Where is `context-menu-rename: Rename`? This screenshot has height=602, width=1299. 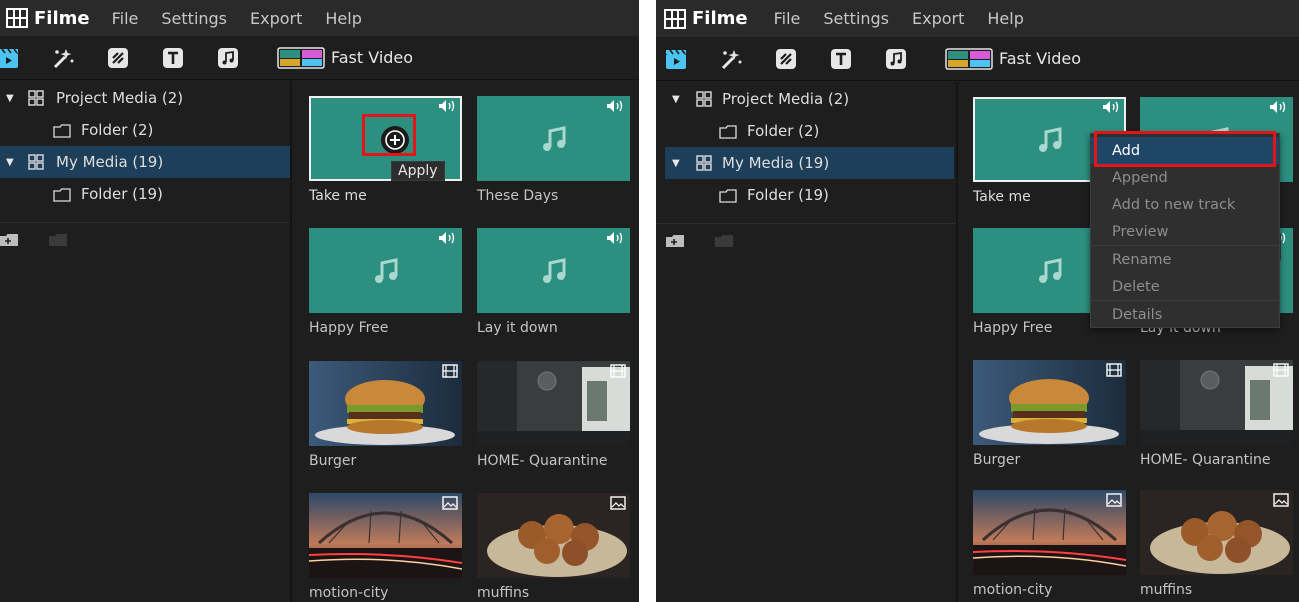
context-menu-rename: Rename is located at coordinates (1185, 259).